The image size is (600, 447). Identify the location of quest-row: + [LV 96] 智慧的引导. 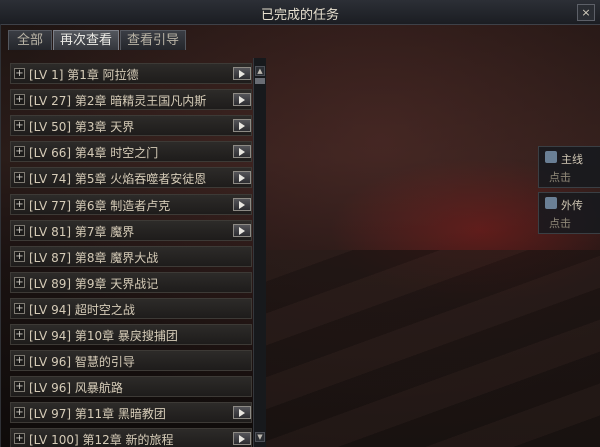
(131, 361).